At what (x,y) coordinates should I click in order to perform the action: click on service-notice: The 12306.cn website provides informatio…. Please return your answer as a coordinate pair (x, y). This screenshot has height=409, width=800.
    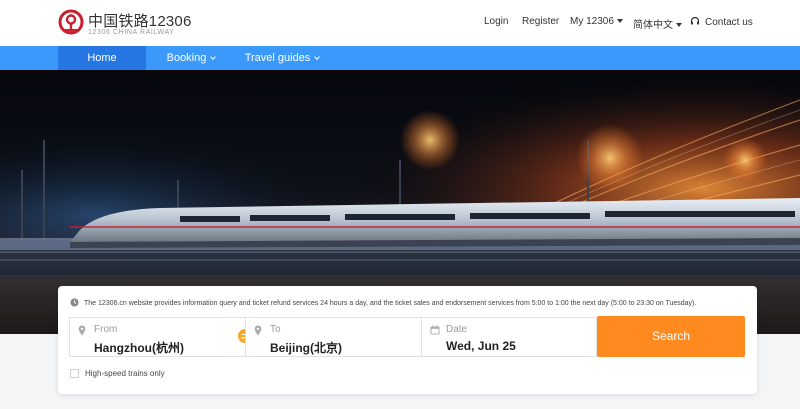
    Looking at the image, I should click on (383, 302).